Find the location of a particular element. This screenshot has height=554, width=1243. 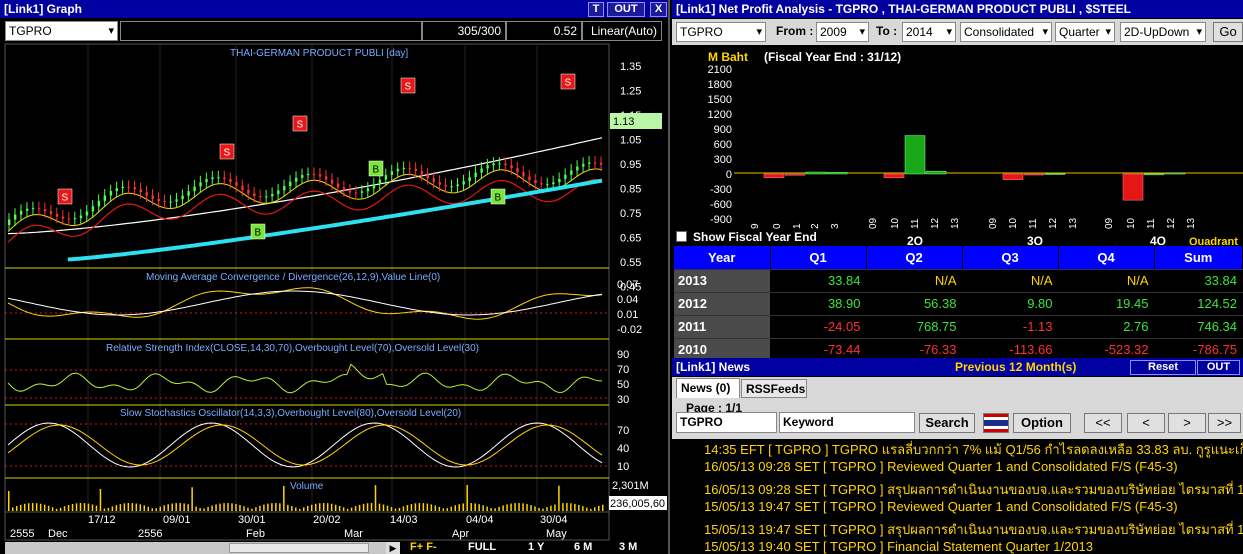

from-year-select: 2009 is located at coordinates (842, 32).